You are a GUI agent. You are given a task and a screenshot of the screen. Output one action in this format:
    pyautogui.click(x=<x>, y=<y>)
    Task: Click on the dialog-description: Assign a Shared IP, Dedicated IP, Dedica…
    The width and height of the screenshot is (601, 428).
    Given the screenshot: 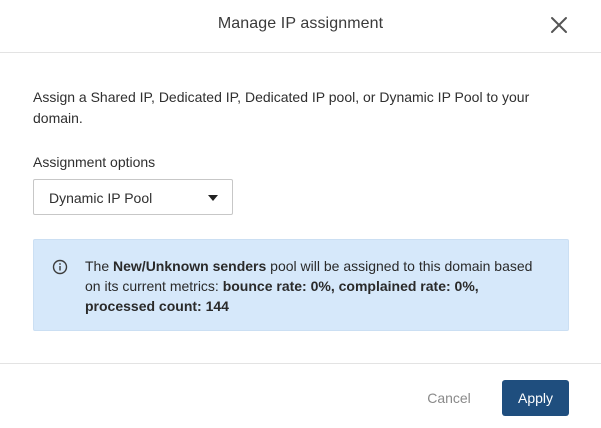 What is the action you would take?
    pyautogui.click(x=281, y=107)
    